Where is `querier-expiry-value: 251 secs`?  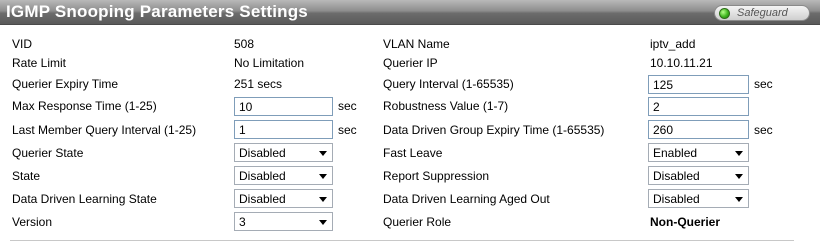 querier-expiry-value: 251 secs is located at coordinates (258, 84).